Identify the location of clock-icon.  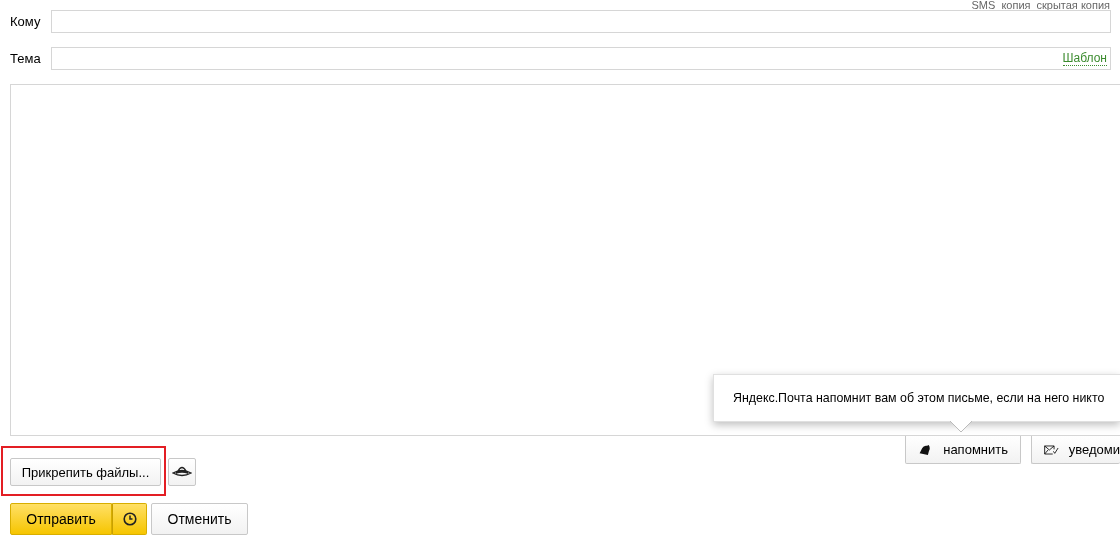
(129, 519).